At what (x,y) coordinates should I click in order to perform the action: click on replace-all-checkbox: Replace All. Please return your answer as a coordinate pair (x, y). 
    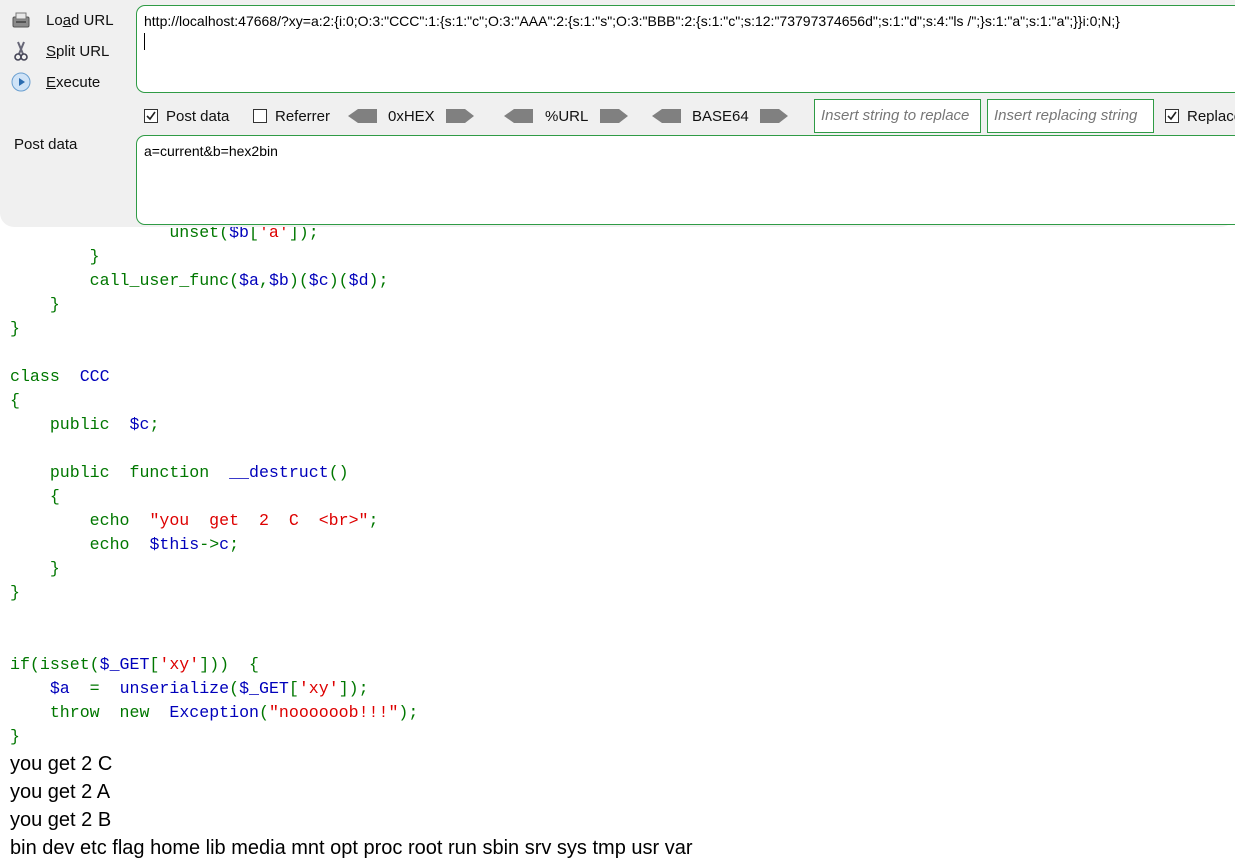
    Looking at the image, I should click on (1200, 116).